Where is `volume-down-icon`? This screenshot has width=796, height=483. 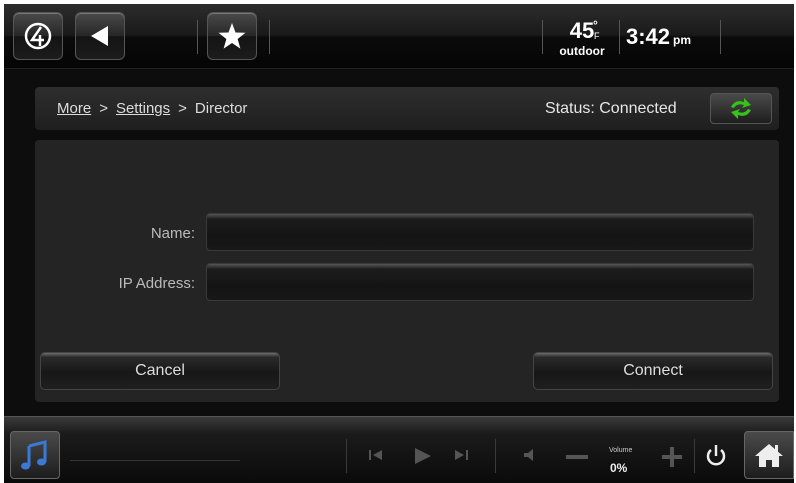
volume-down-icon is located at coordinates (577, 457).